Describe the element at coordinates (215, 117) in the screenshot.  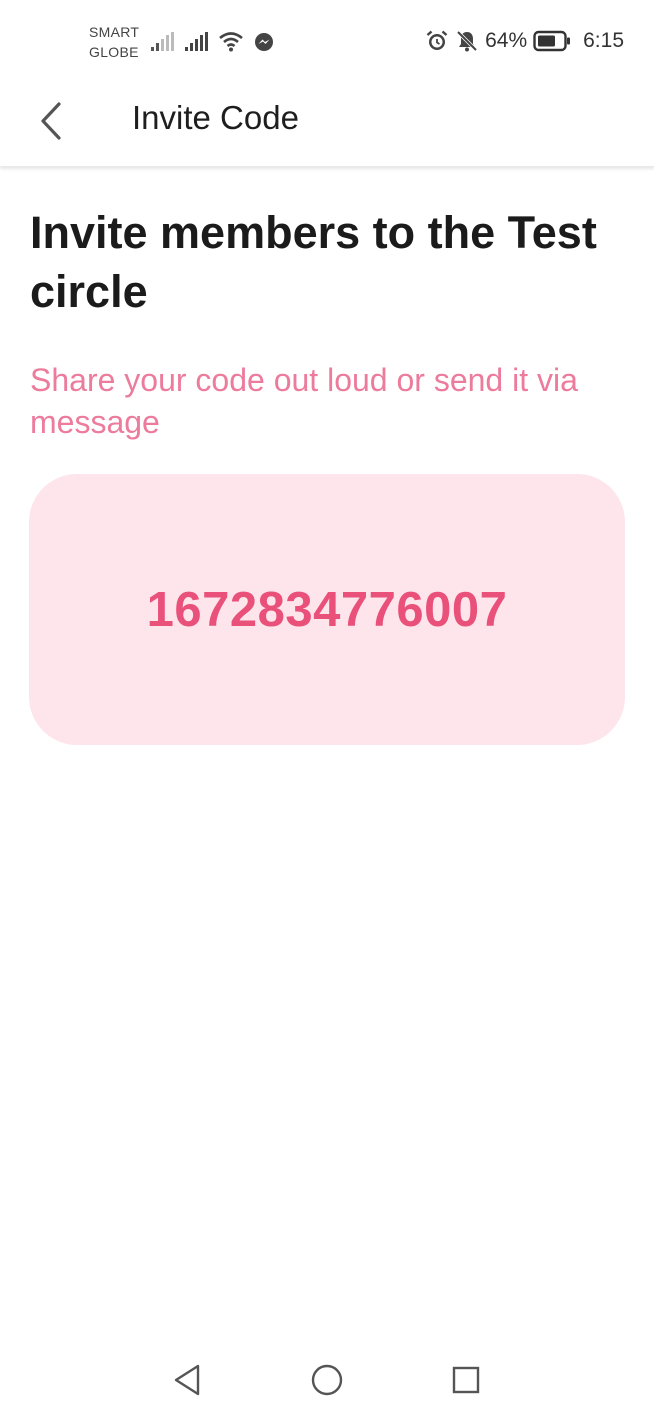
I see `page-title: Invite Code` at that location.